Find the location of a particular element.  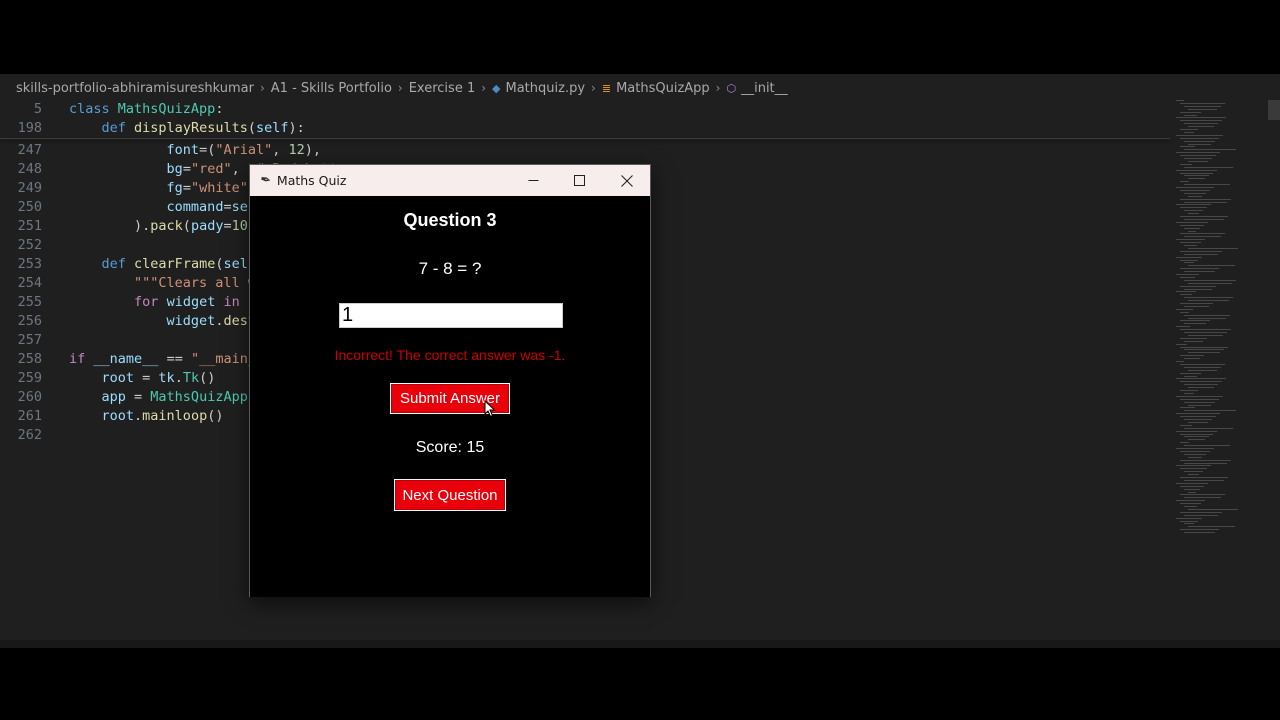

code-token: ): is located at coordinates (296, 128).